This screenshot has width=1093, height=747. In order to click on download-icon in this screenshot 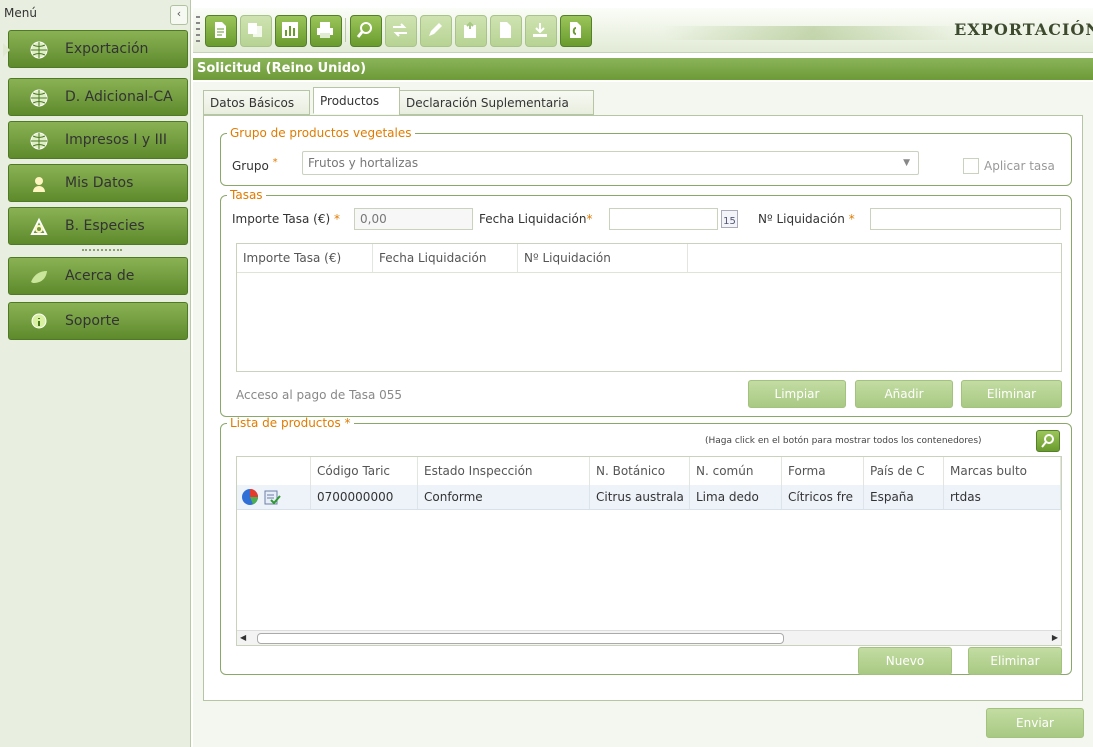, I will do `click(541, 31)`.